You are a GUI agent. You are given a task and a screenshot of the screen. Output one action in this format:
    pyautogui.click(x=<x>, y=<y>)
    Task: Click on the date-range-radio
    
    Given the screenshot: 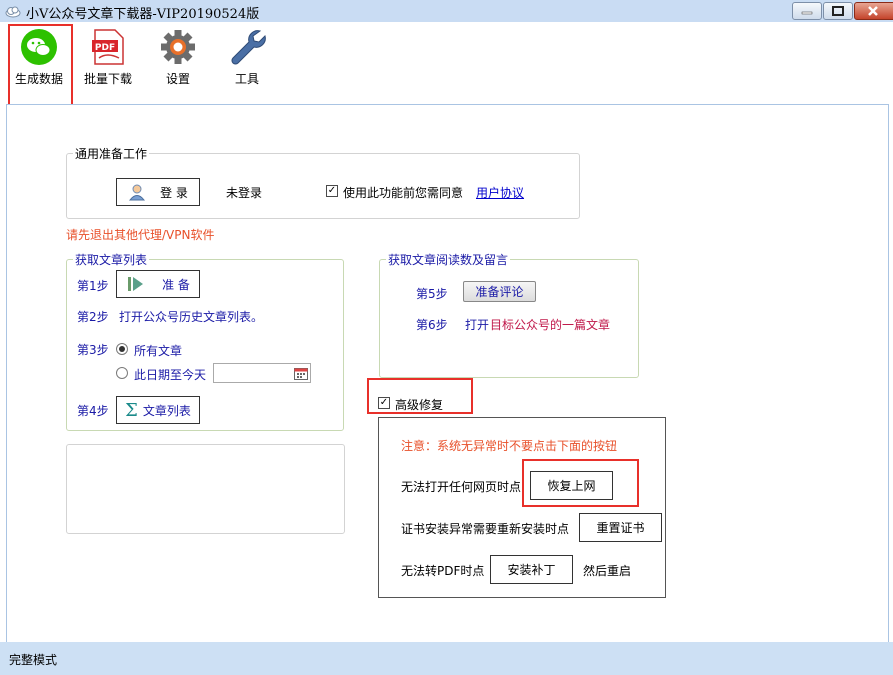 What is the action you would take?
    pyautogui.click(x=122, y=373)
    